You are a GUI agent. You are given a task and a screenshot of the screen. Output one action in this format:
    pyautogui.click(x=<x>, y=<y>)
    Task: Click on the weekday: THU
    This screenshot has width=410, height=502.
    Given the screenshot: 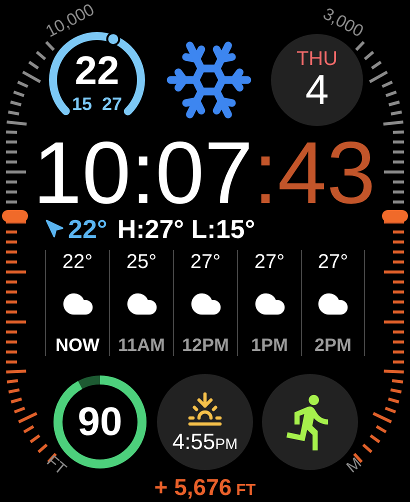 What is the action you would take?
    pyautogui.click(x=317, y=59)
    